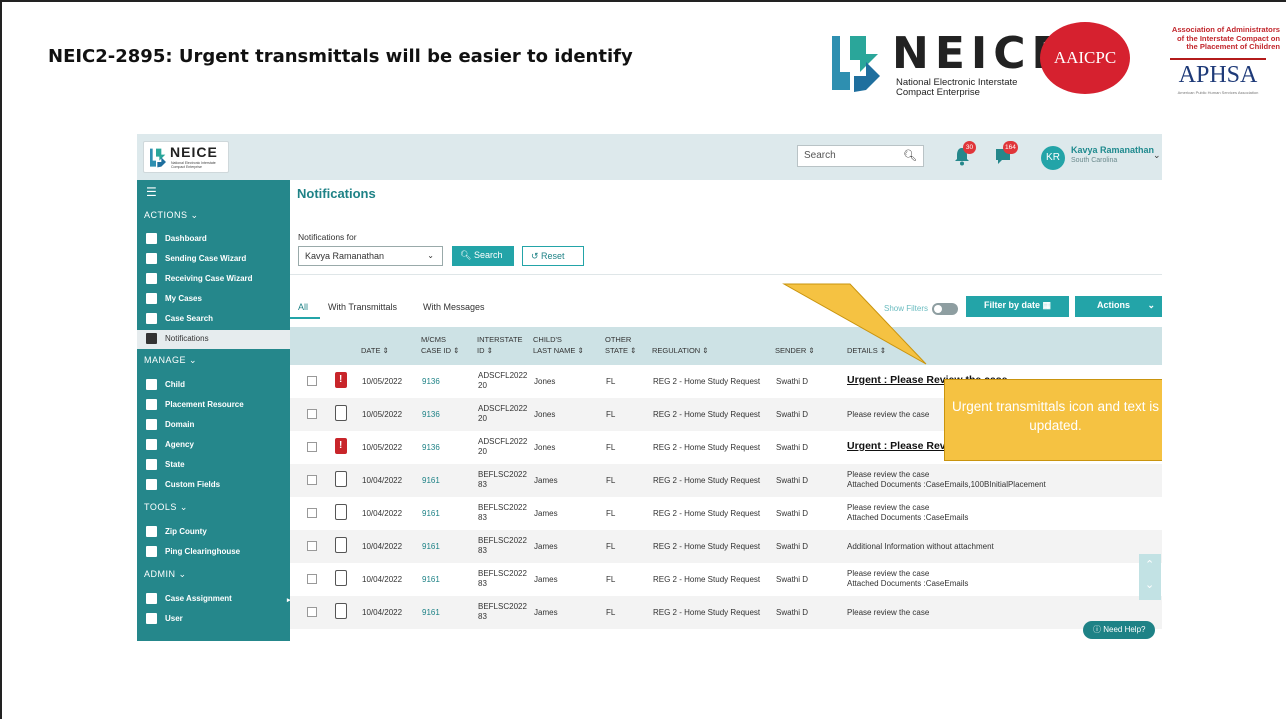  What do you see at coordinates (680, 350) in the screenshot?
I see `th-regulation: REGULATION ⇕` at bounding box center [680, 350].